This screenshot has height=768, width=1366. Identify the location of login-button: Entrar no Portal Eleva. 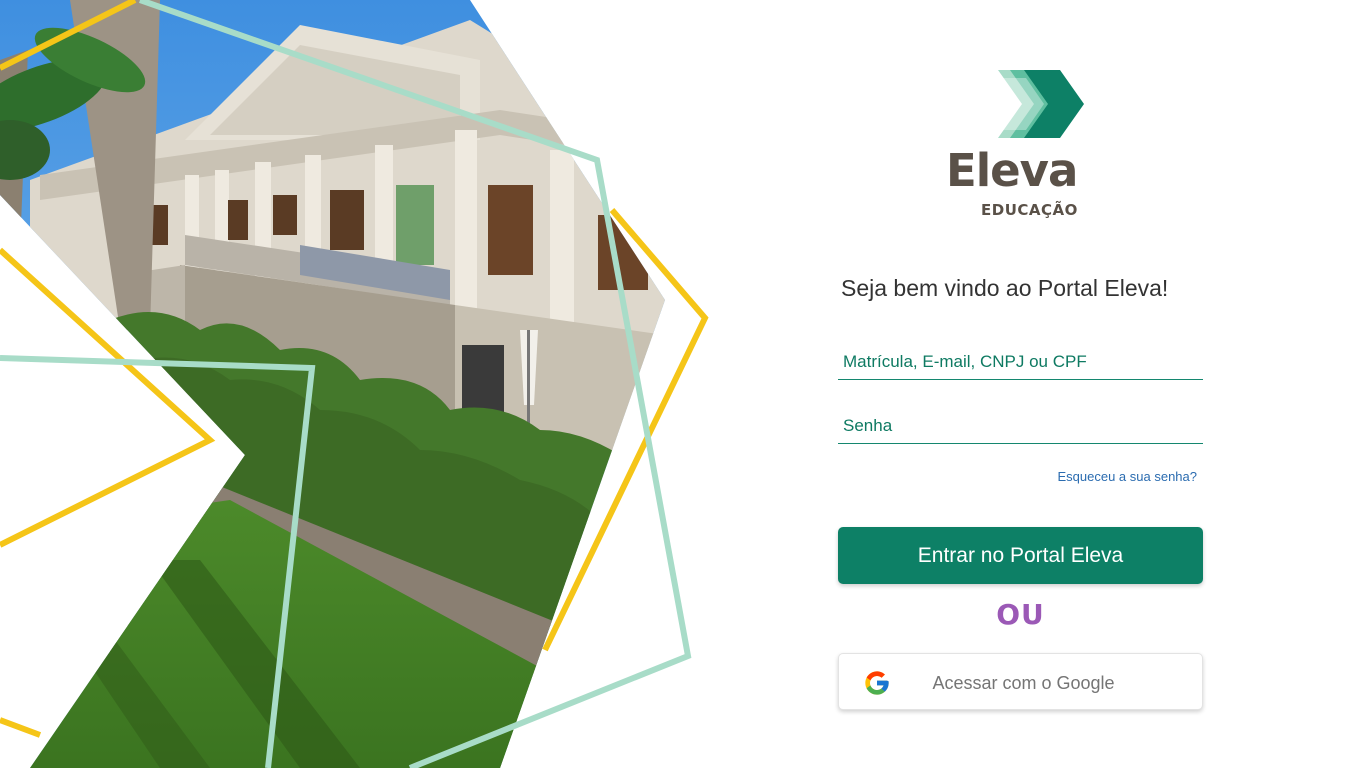
(1020, 555).